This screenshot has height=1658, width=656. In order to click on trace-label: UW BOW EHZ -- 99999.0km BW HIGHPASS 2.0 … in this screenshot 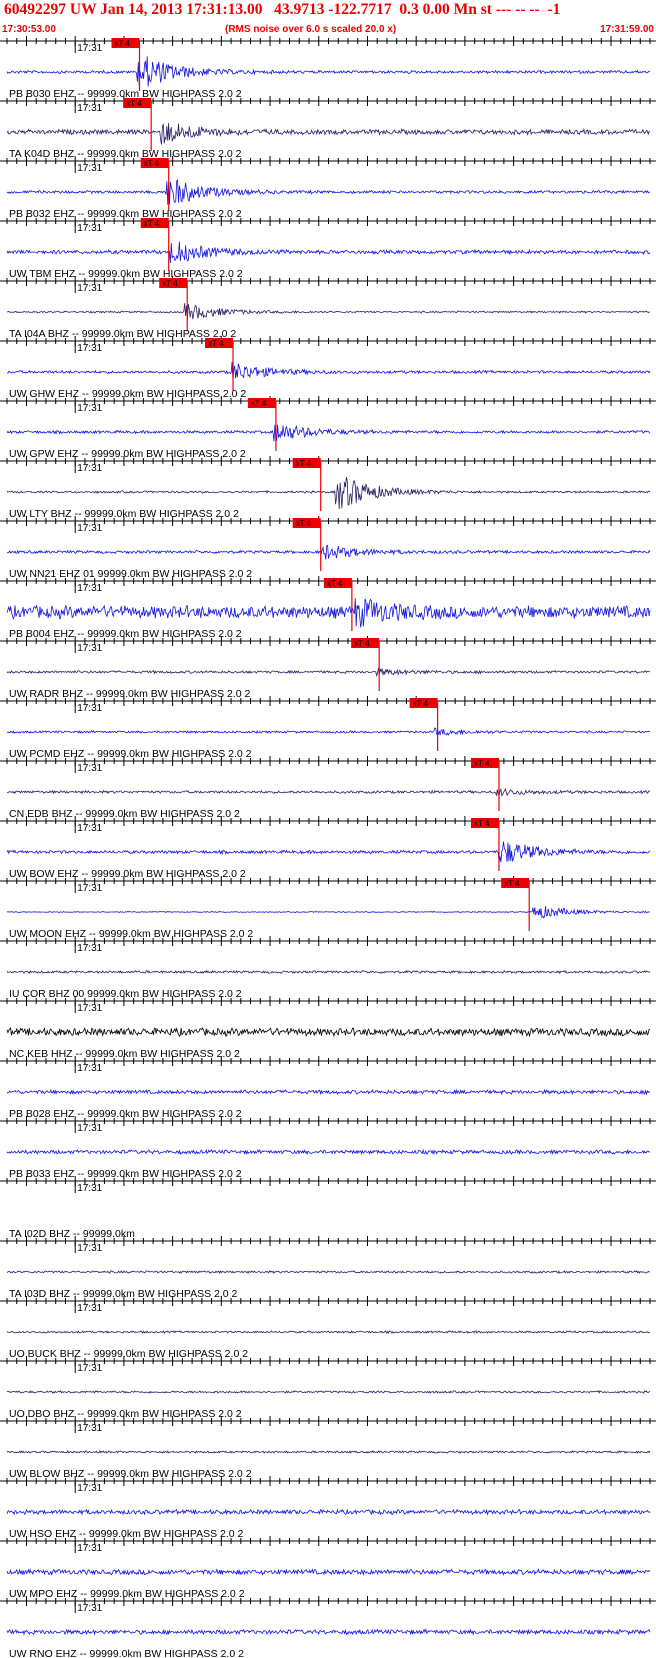, I will do `click(127, 874)`.